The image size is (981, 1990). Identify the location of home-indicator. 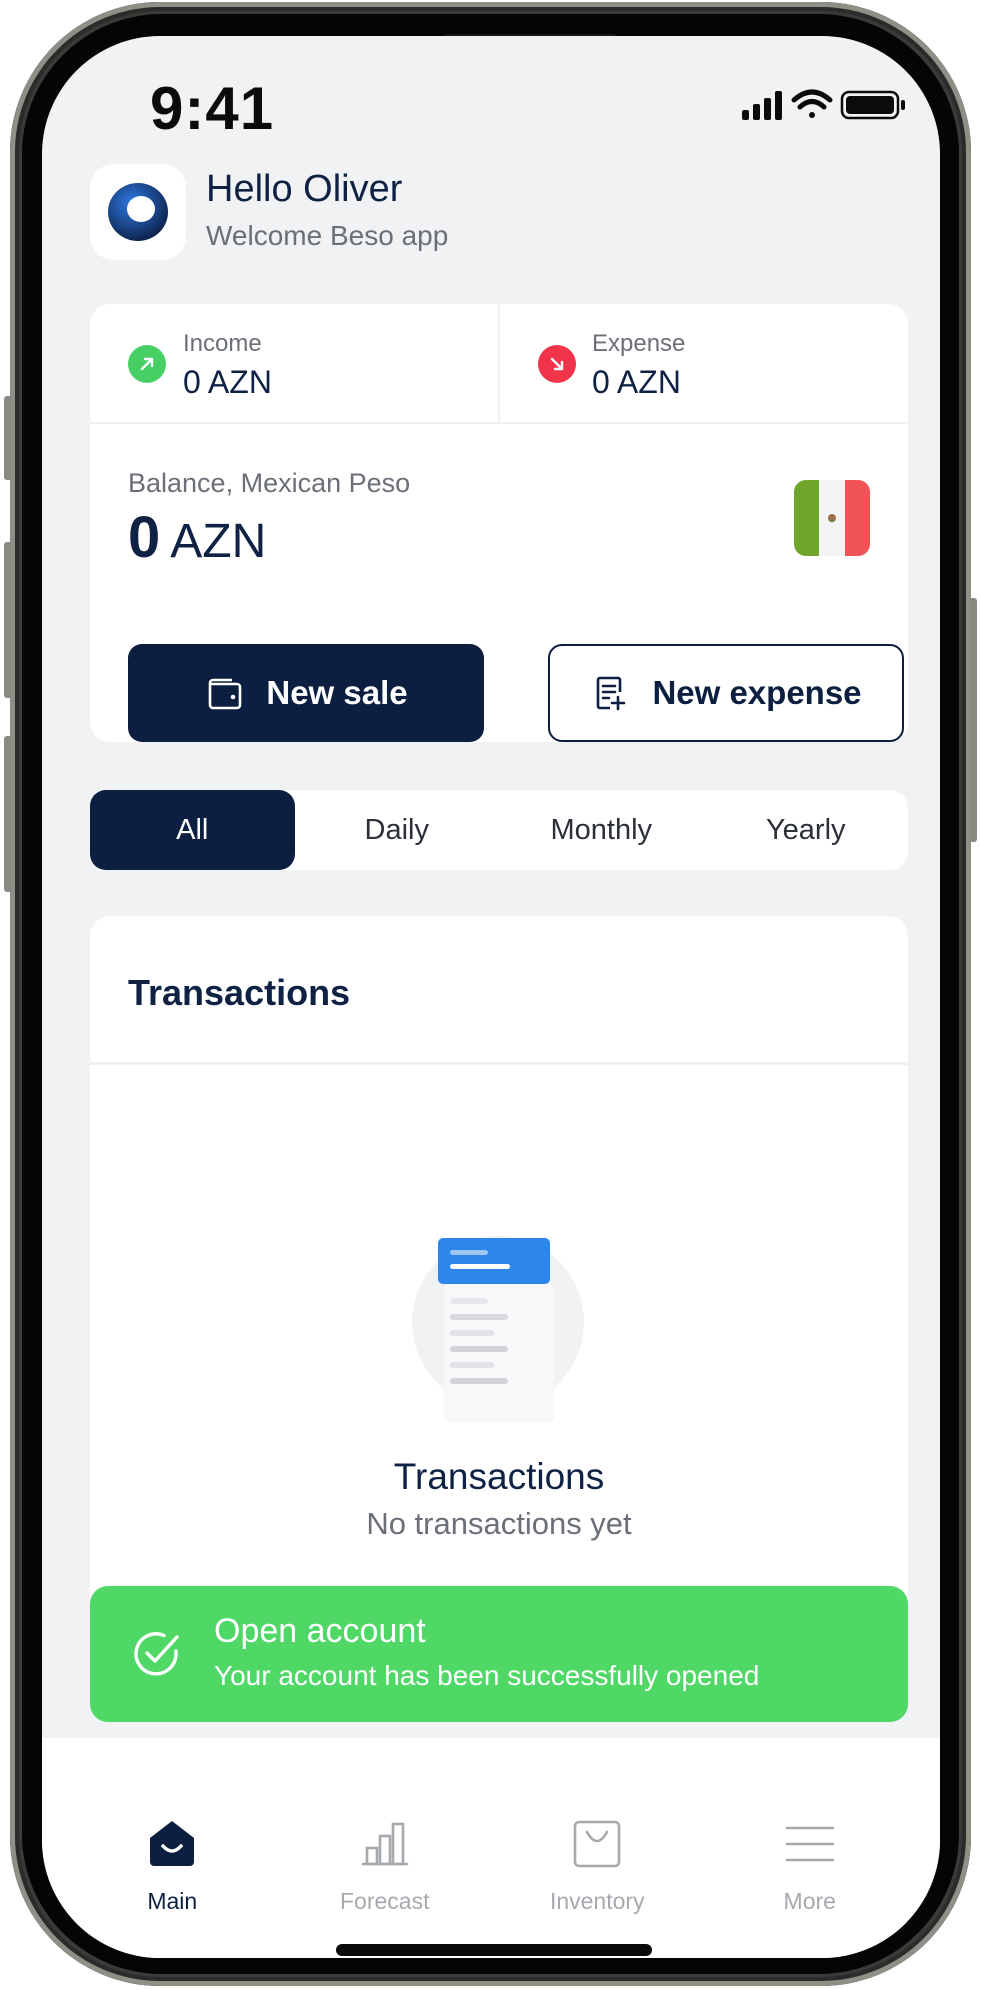
(494, 1950).